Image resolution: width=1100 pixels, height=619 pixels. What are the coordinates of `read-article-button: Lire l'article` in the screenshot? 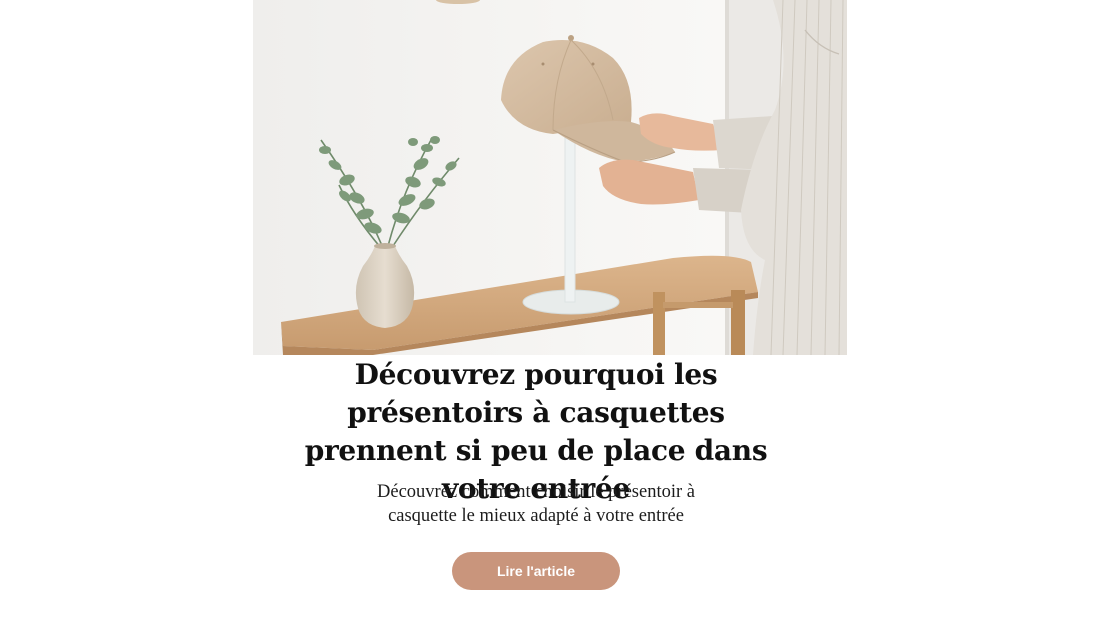 It's located at (536, 571).